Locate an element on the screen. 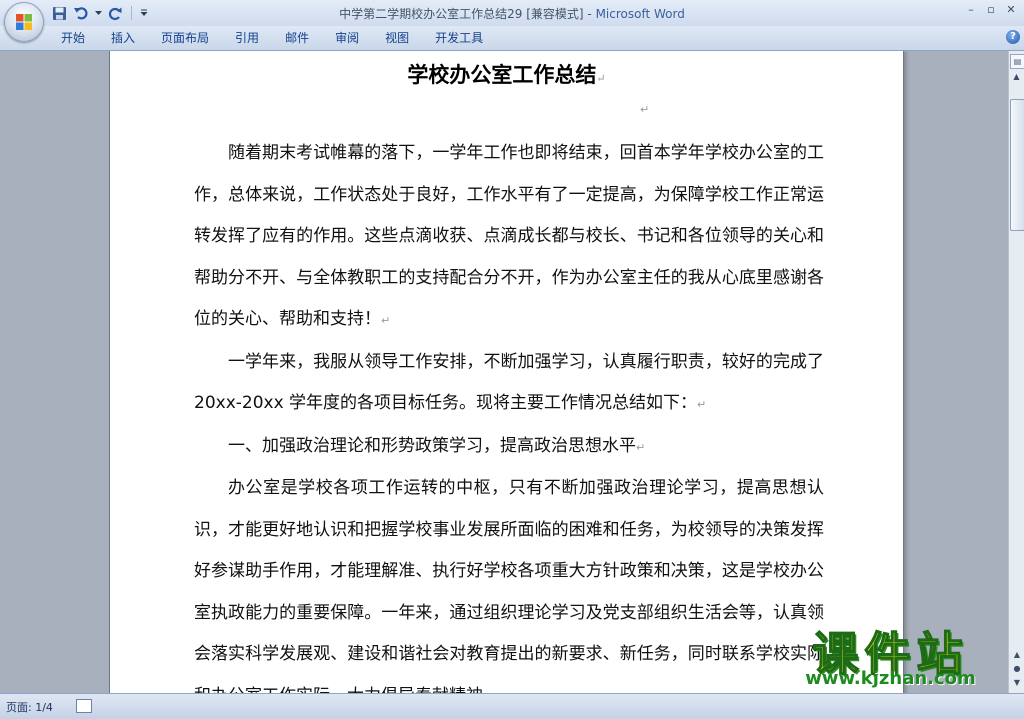 This screenshot has width=1024, height=719. tab-references: 引用 is located at coordinates (247, 38).